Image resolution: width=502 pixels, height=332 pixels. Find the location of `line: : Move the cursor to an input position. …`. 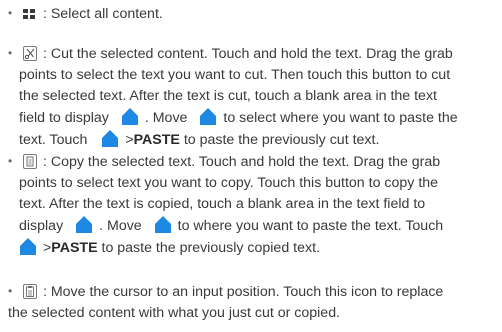

line: : Move the cursor to an input position. … is located at coordinates (231, 292).